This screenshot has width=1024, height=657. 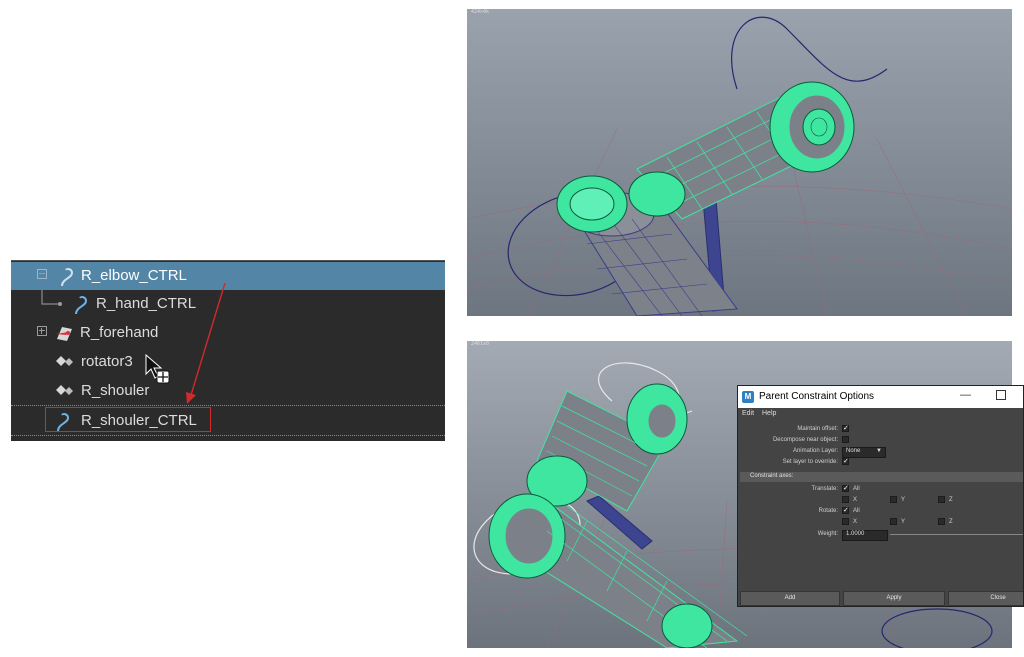 I want to click on rotate-y-label: Y, so click(x=903, y=522).